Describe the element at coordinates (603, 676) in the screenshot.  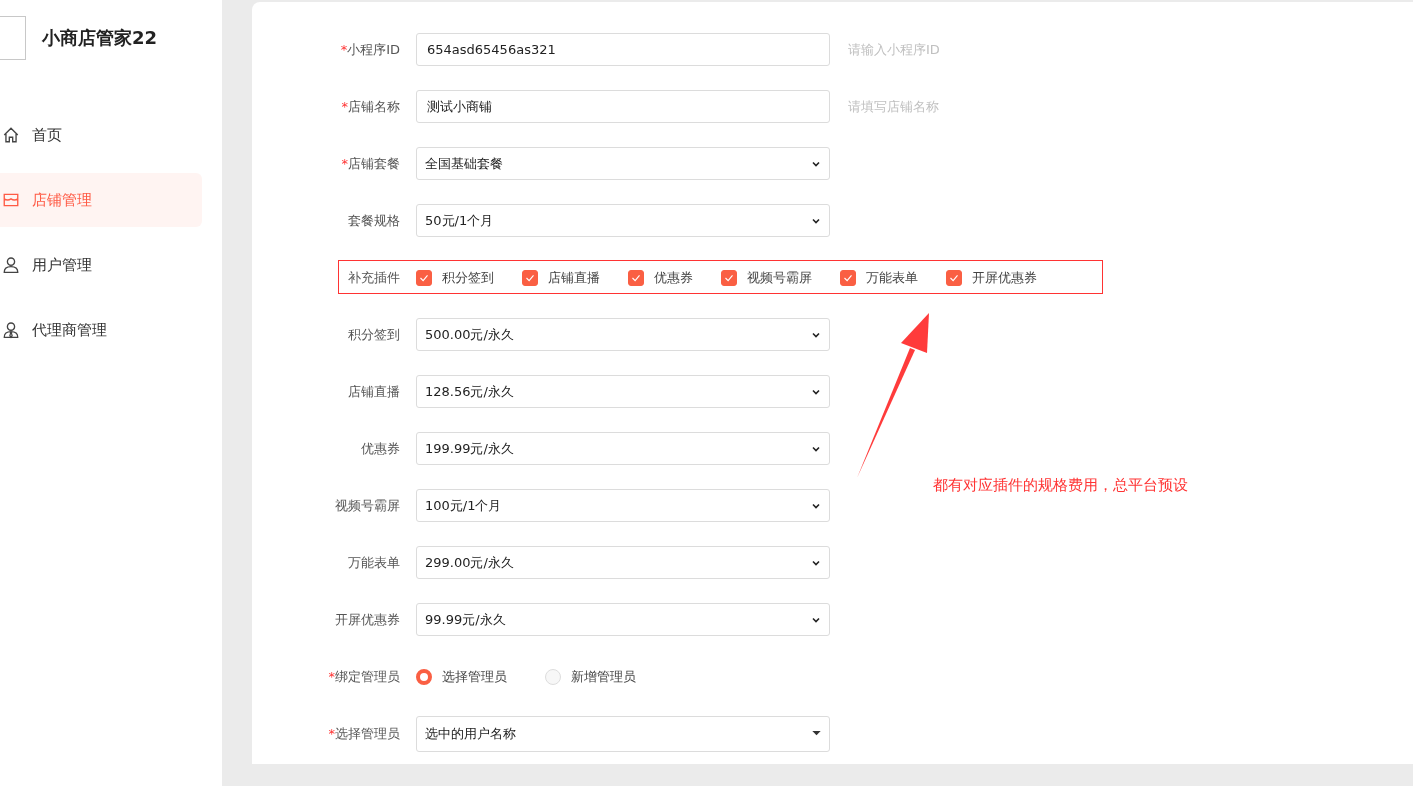
I see `radio-label: 新增管理员` at that location.